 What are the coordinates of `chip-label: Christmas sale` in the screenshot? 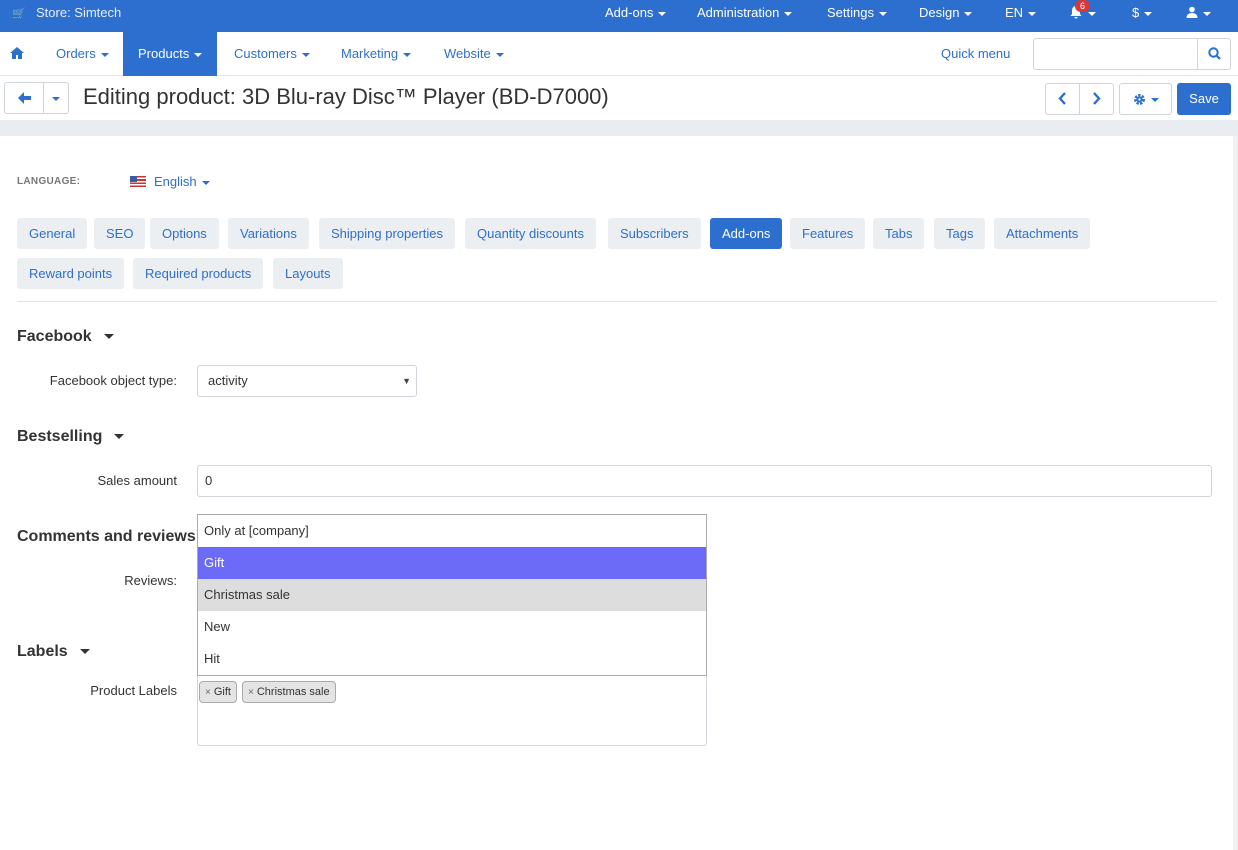 It's located at (293, 692).